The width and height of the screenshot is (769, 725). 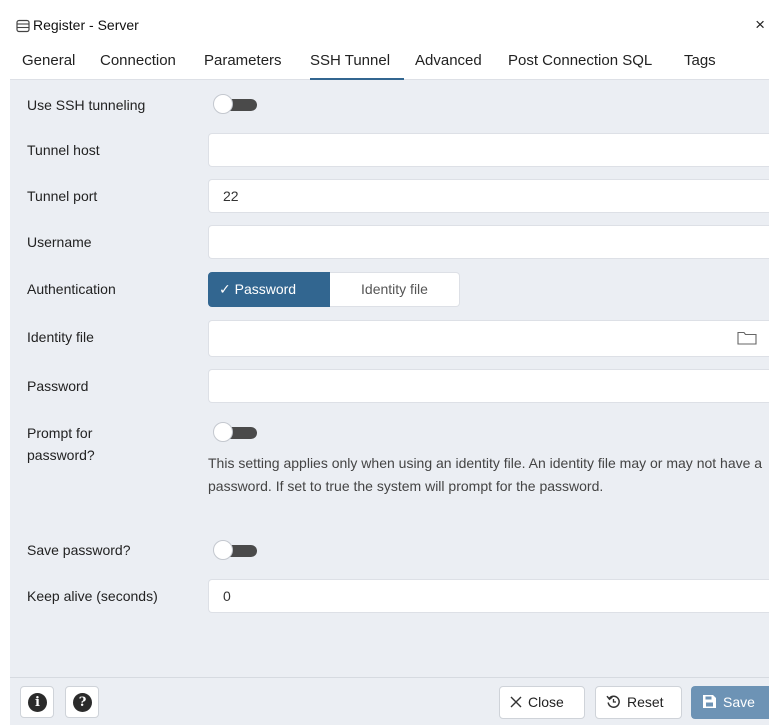 I want to click on auth-password-label: Password, so click(x=265, y=289).